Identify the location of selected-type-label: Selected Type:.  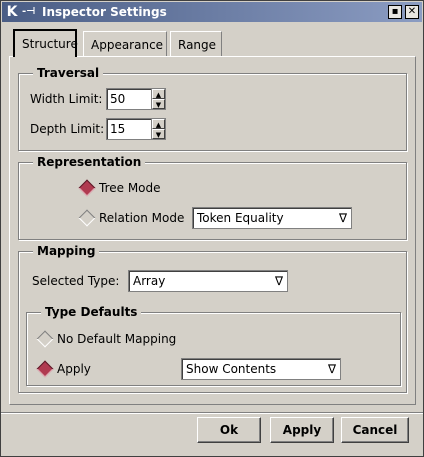
(76, 281).